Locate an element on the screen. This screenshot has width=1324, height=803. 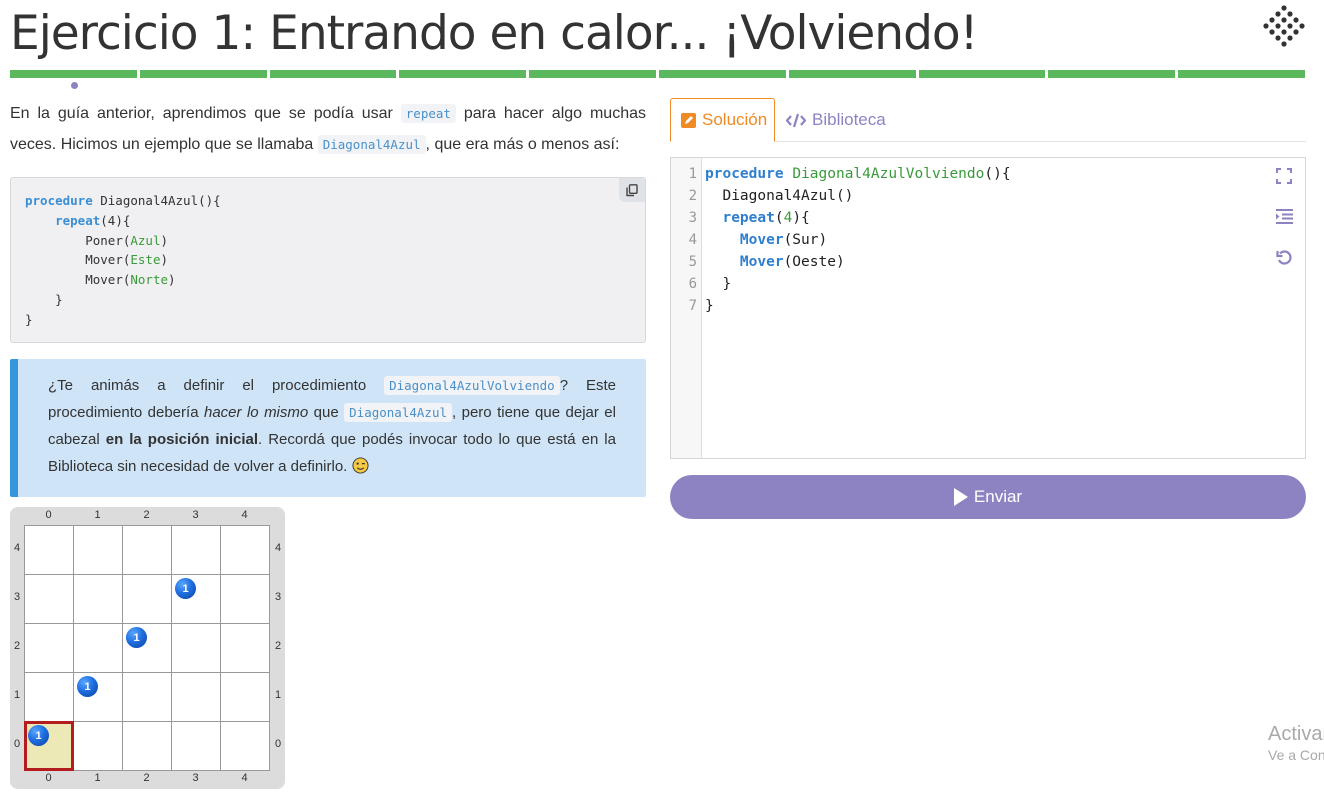
exercise-progress-bar is located at coordinates (657, 74).